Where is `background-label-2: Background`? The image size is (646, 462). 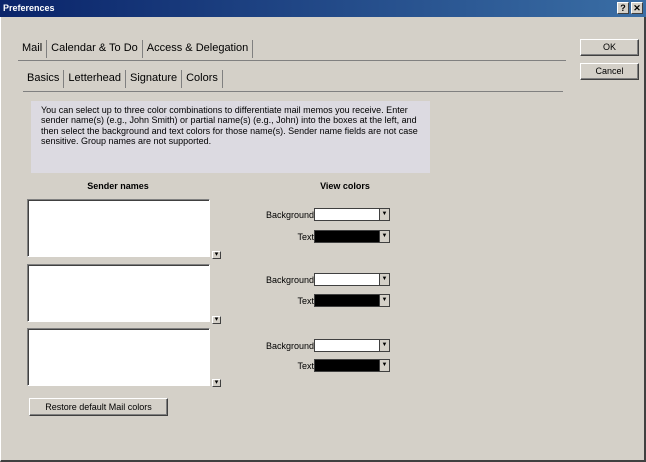
background-label-2: Background is located at coordinates (289, 280).